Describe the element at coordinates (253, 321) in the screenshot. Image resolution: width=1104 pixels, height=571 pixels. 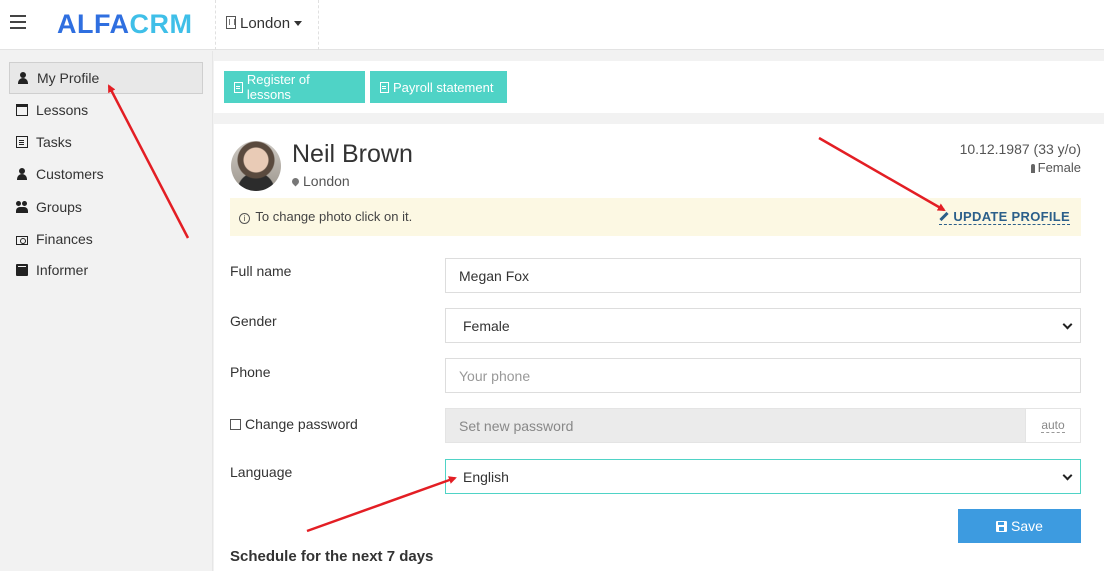
I see `gender-label: Gender` at that location.